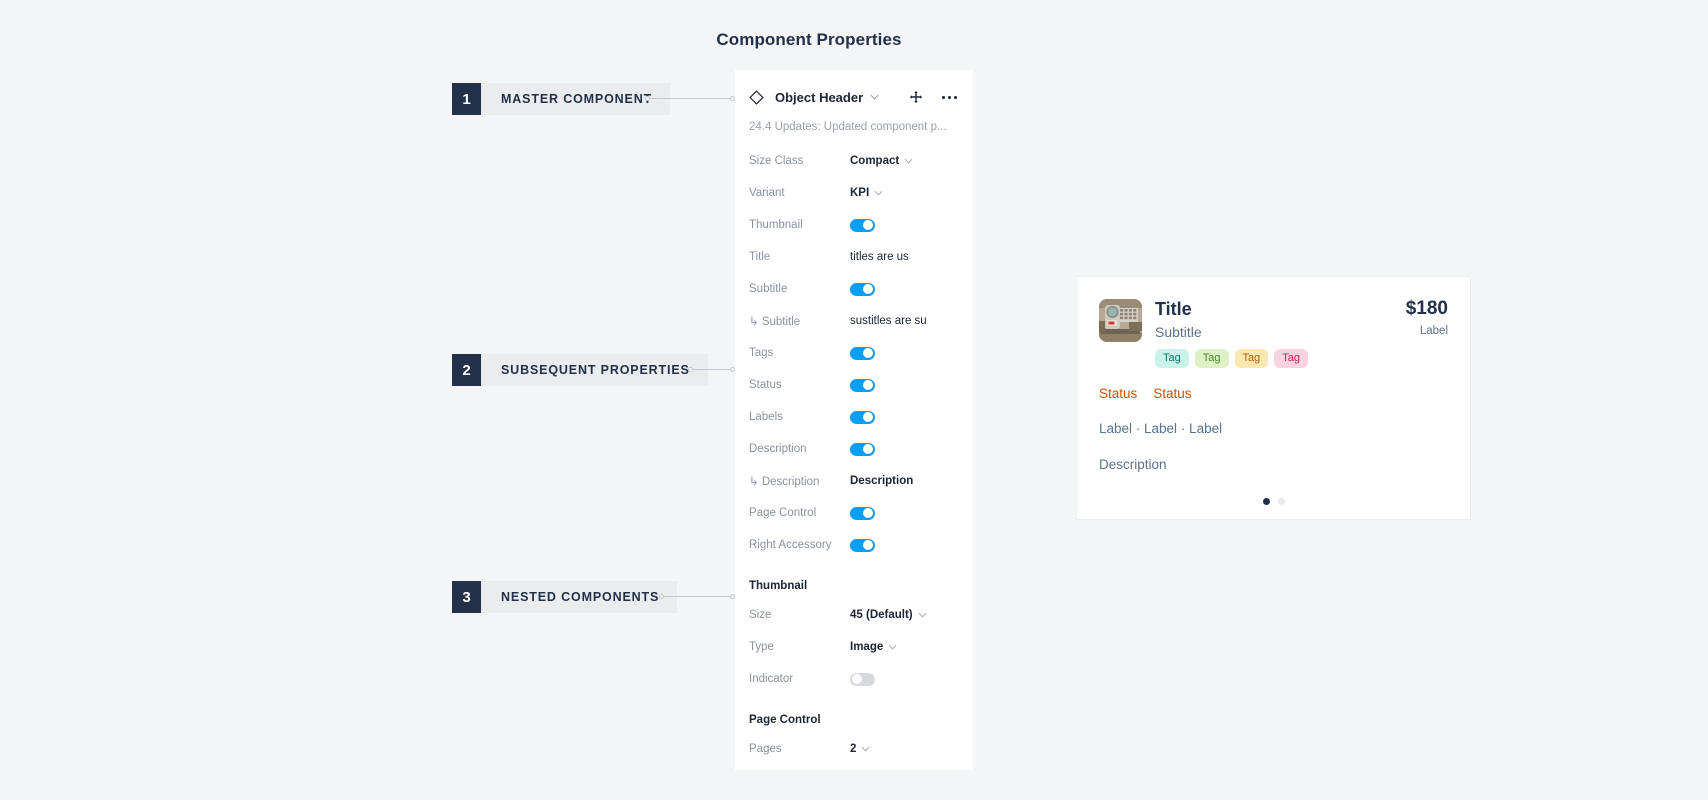  I want to click on property-value-text: sustitles are su, so click(888, 321).